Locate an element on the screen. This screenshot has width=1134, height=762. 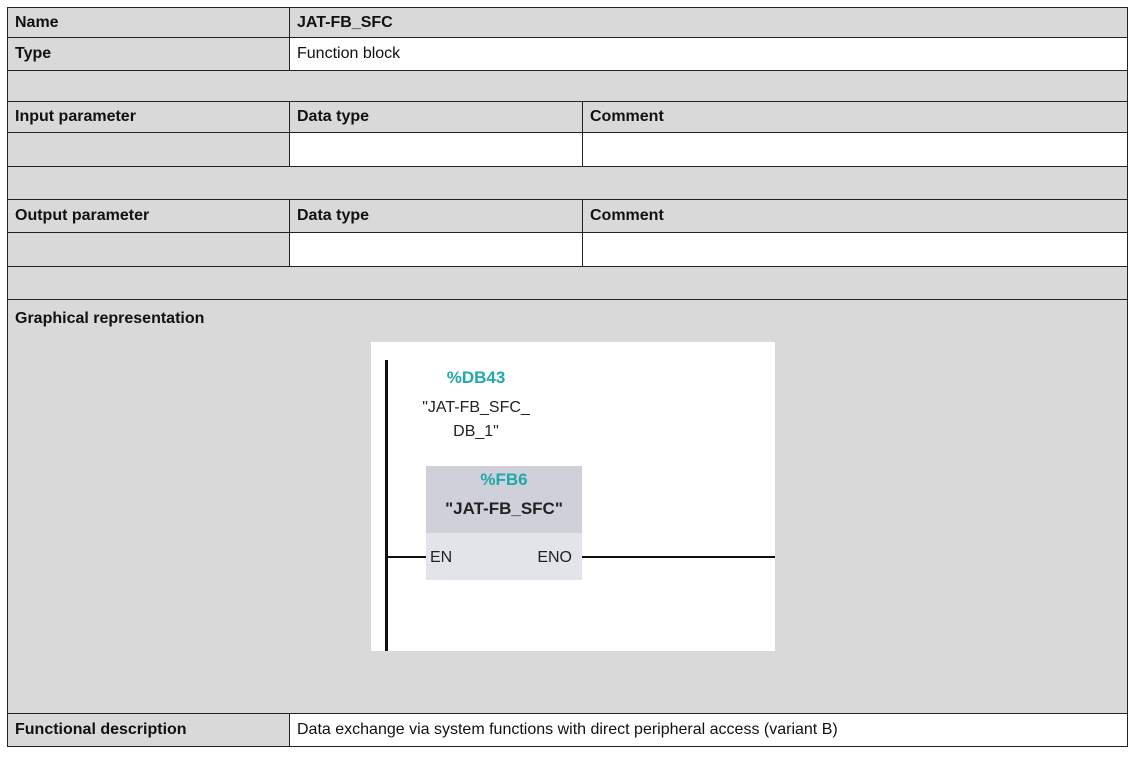
name-label: Name is located at coordinates (148, 22).